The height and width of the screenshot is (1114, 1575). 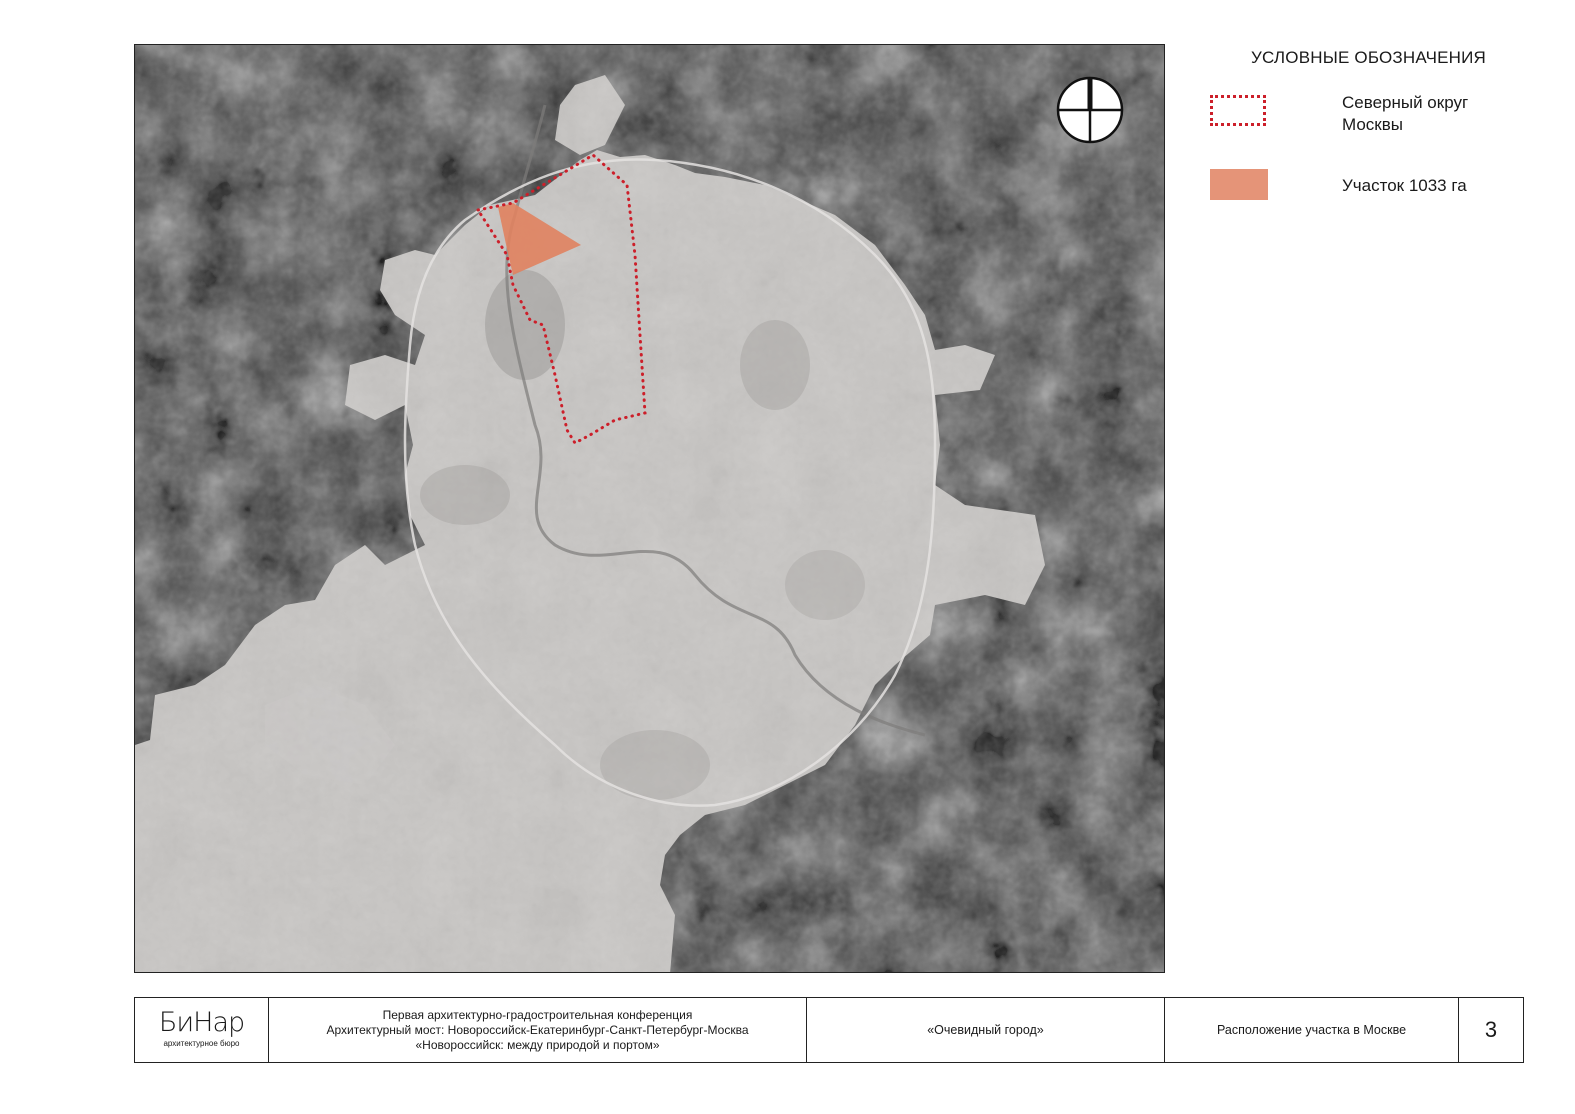 I want to click on logo-cell: БиНар архитектурное бюро, so click(x=202, y=1030).